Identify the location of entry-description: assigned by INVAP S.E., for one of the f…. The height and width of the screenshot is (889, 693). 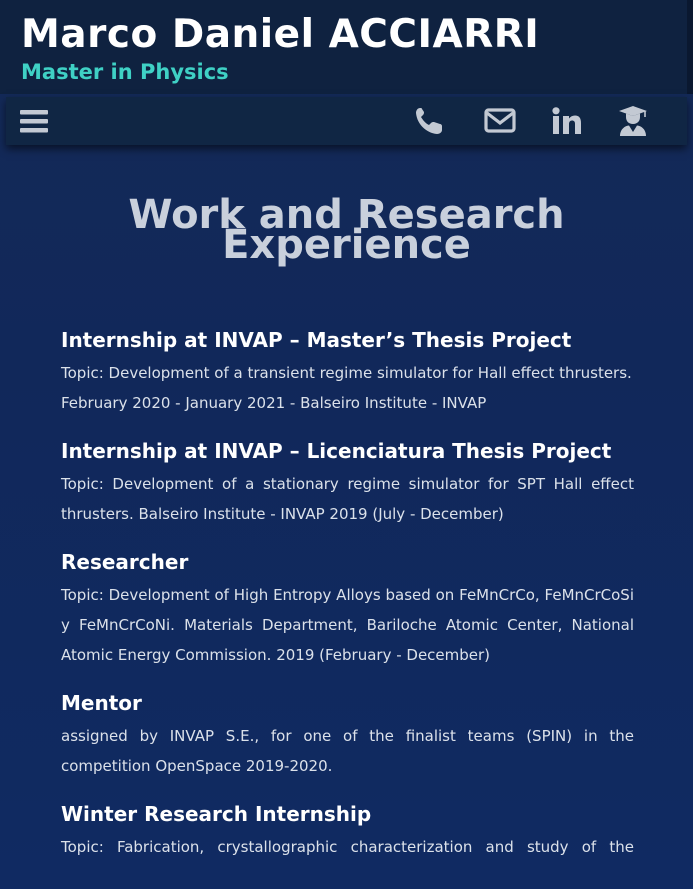
(347, 751).